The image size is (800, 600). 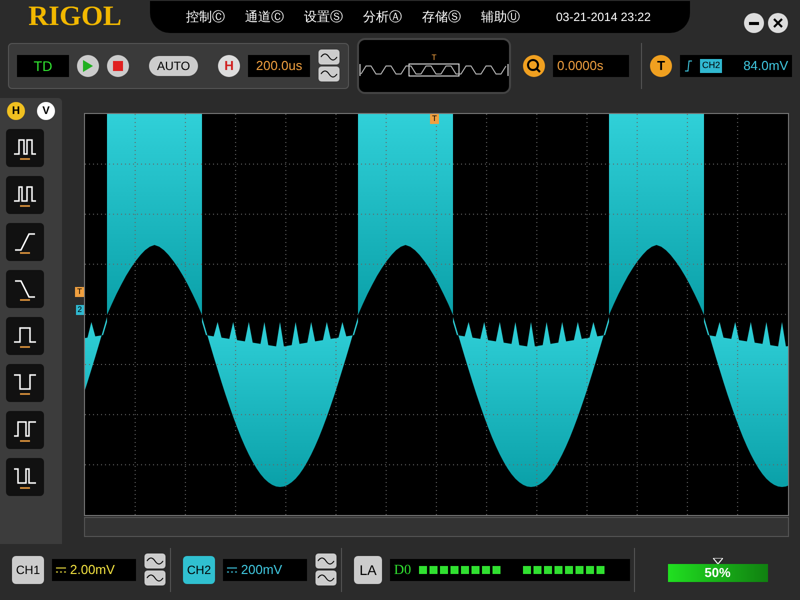 I want to click on close-icon, so click(x=778, y=23).